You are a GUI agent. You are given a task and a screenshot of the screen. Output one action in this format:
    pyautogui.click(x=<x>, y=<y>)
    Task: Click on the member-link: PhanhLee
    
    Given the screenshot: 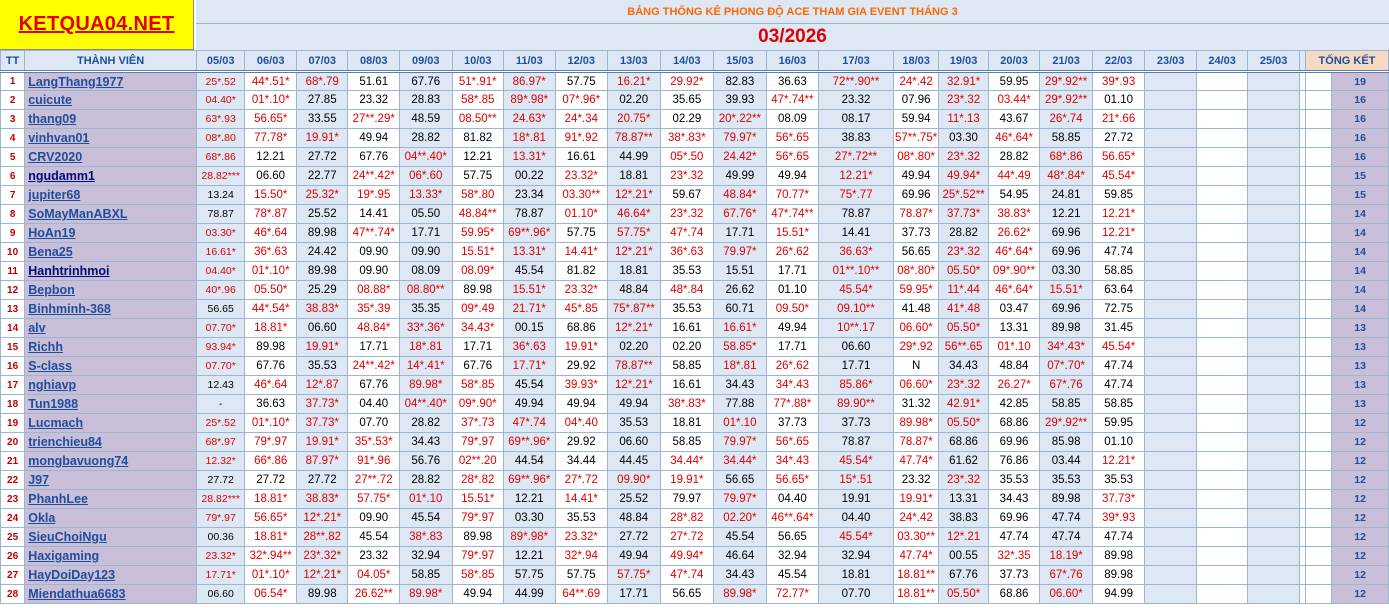 What is the action you would take?
    pyautogui.click(x=110, y=499)
    